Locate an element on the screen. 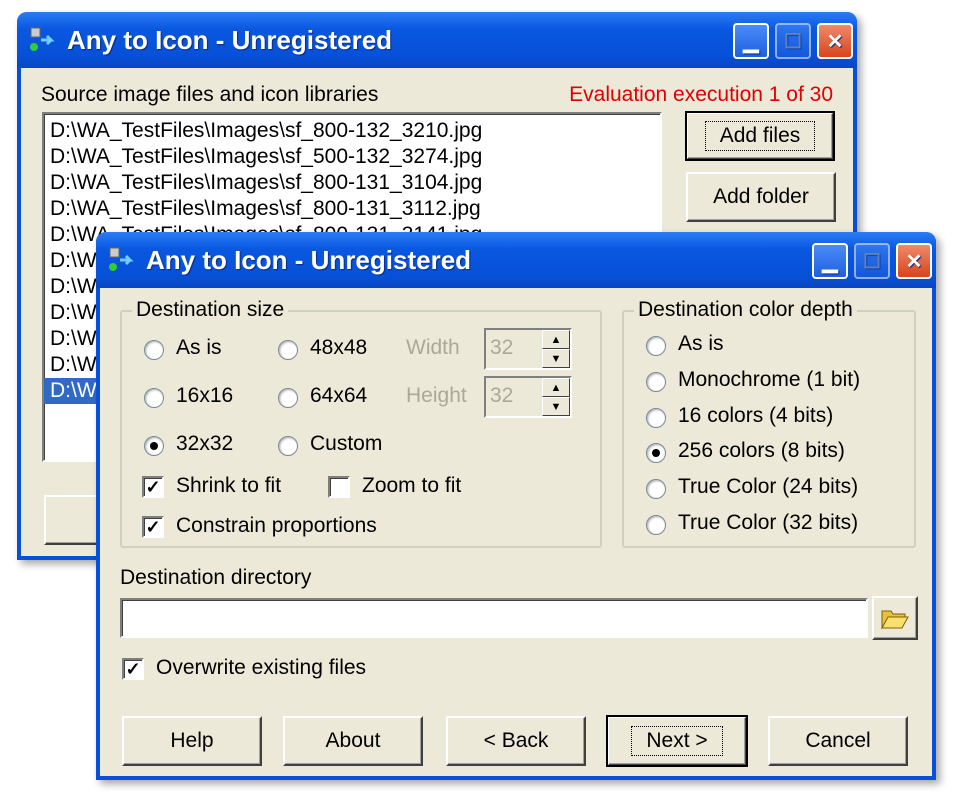 The height and width of the screenshot is (800, 959). depth-mono-label: Monochrome (1 bit) is located at coordinates (769, 380).